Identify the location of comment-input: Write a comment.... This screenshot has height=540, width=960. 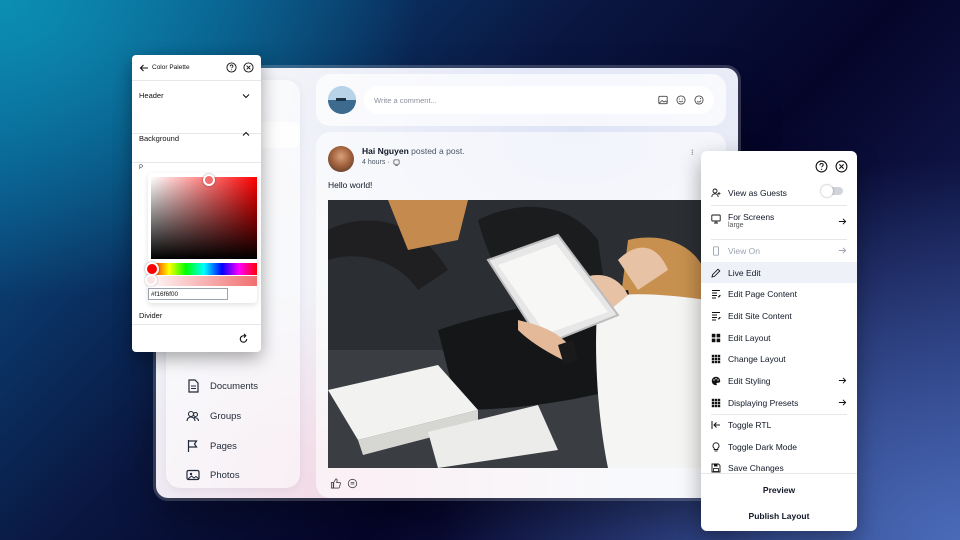
(539, 100).